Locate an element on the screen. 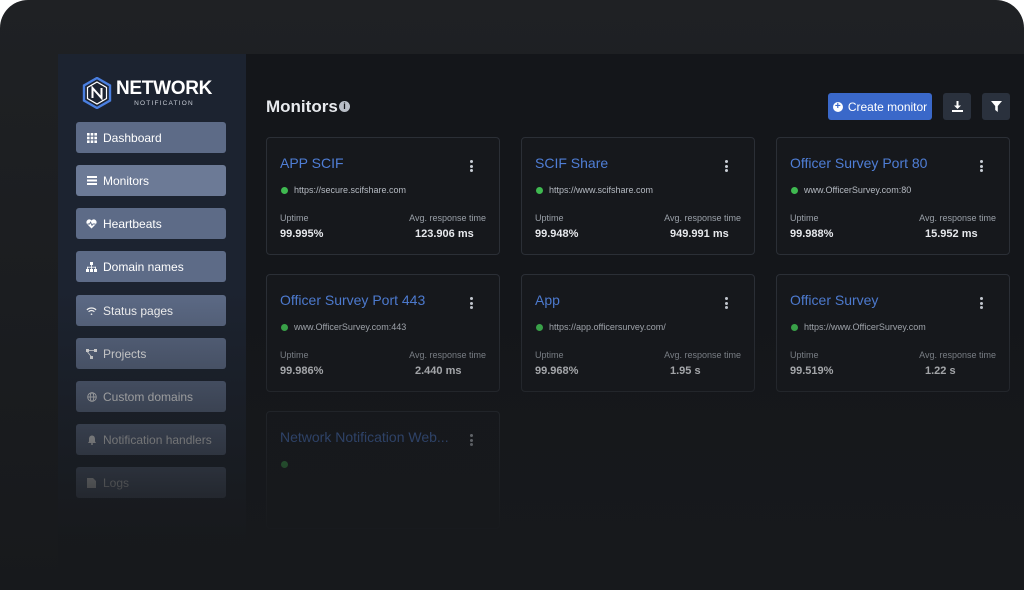 The height and width of the screenshot is (590, 1024). response-value: 15.952 ms is located at coordinates (951, 234).